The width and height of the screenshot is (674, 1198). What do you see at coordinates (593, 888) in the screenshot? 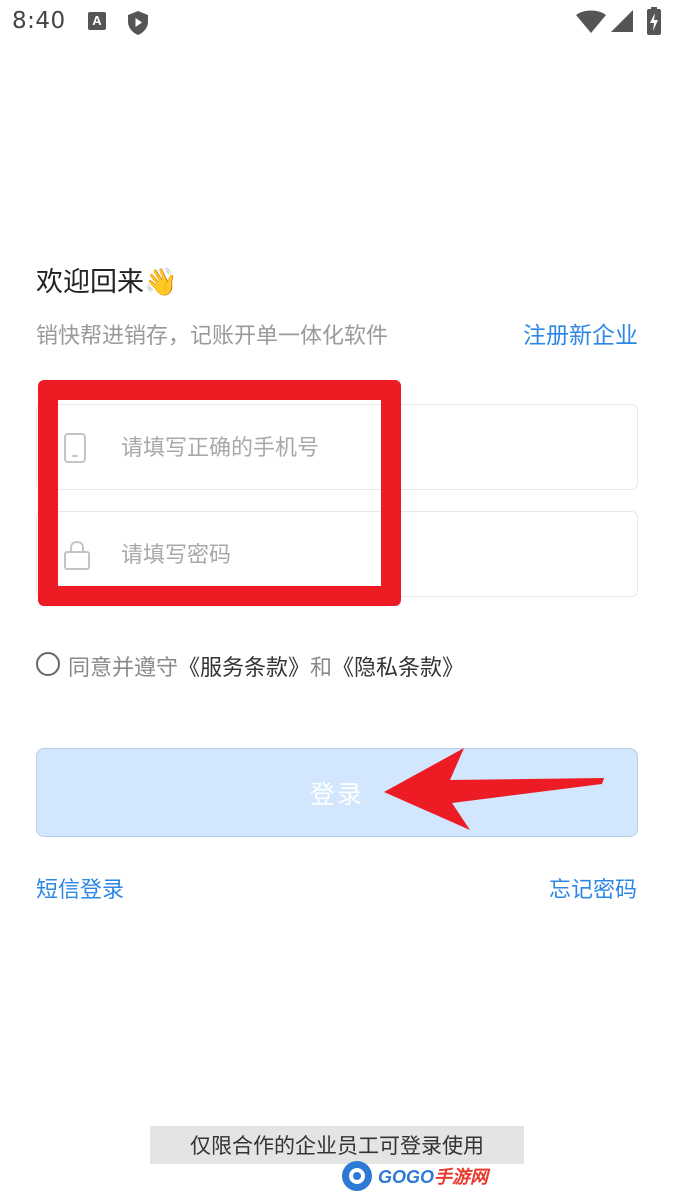
I see `forgot-password-link: 忘记密码` at bounding box center [593, 888].